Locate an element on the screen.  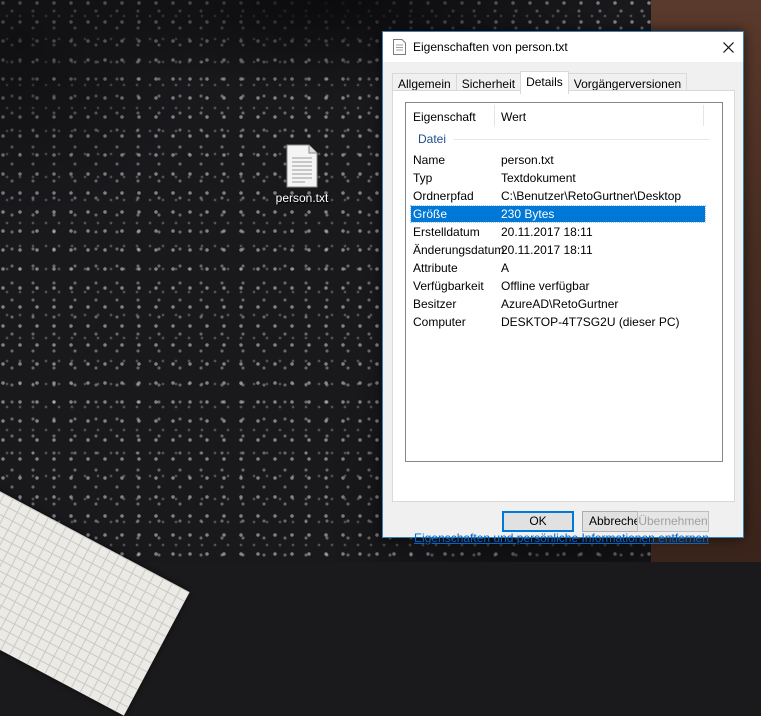
column-header-wert: Wert is located at coordinates (513, 117).